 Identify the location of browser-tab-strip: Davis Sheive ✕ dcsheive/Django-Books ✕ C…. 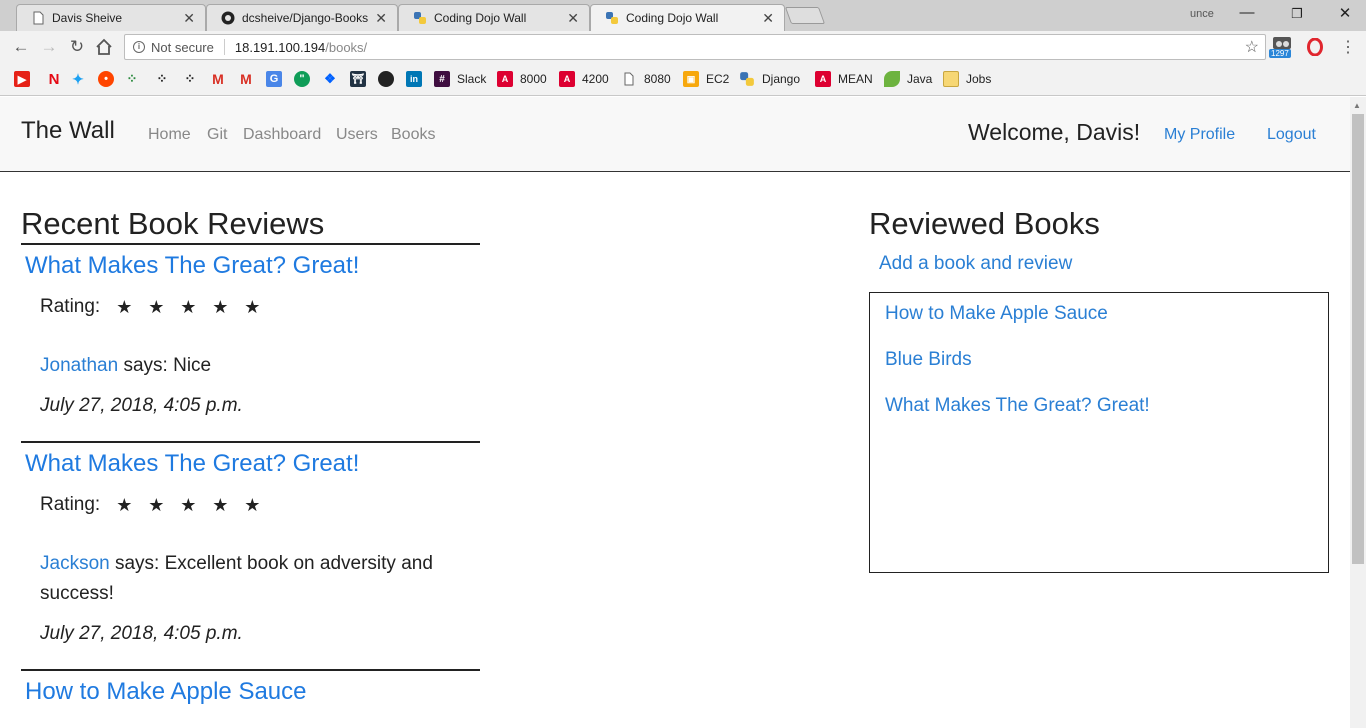
(683, 15).